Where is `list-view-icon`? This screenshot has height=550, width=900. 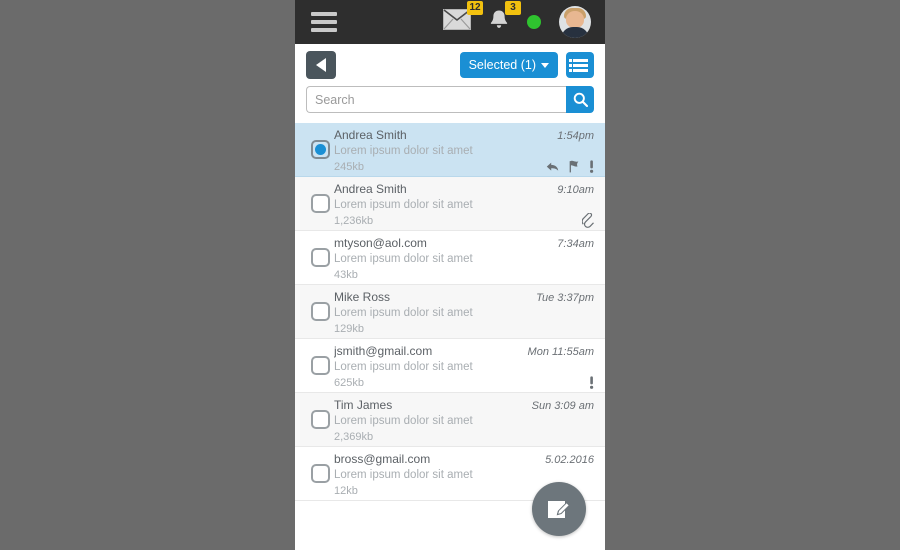
list-view-icon is located at coordinates (578, 65).